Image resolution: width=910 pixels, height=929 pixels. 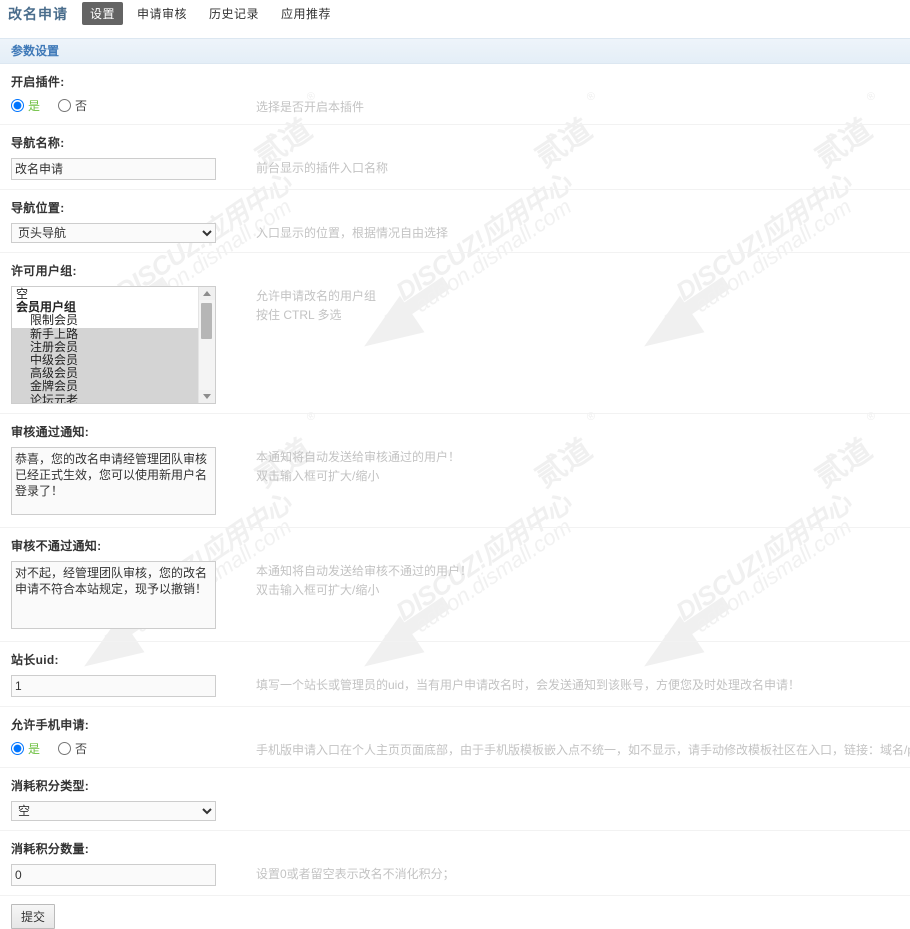 I want to click on desc-allowed-groups-line1: 允许申请改名的用户组, so click(x=316, y=296).